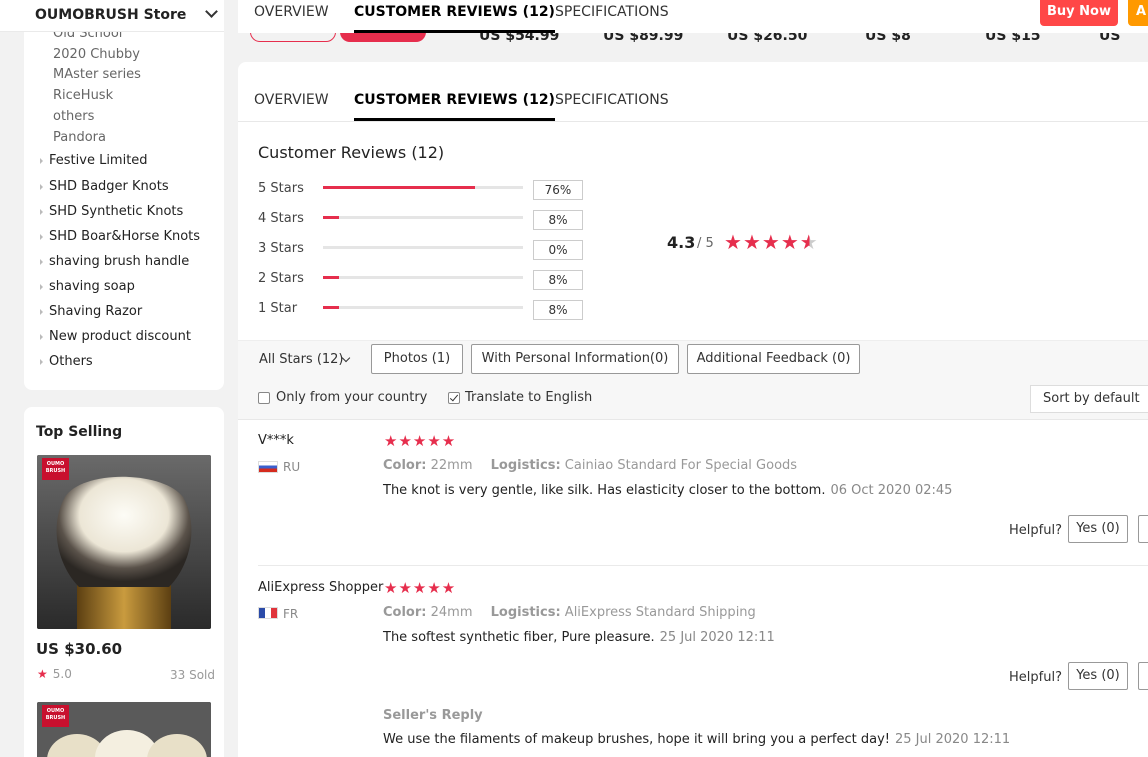  What do you see at coordinates (660, 612) in the screenshot?
I see `logistics-value: AliExpress Standard Shipping` at bounding box center [660, 612].